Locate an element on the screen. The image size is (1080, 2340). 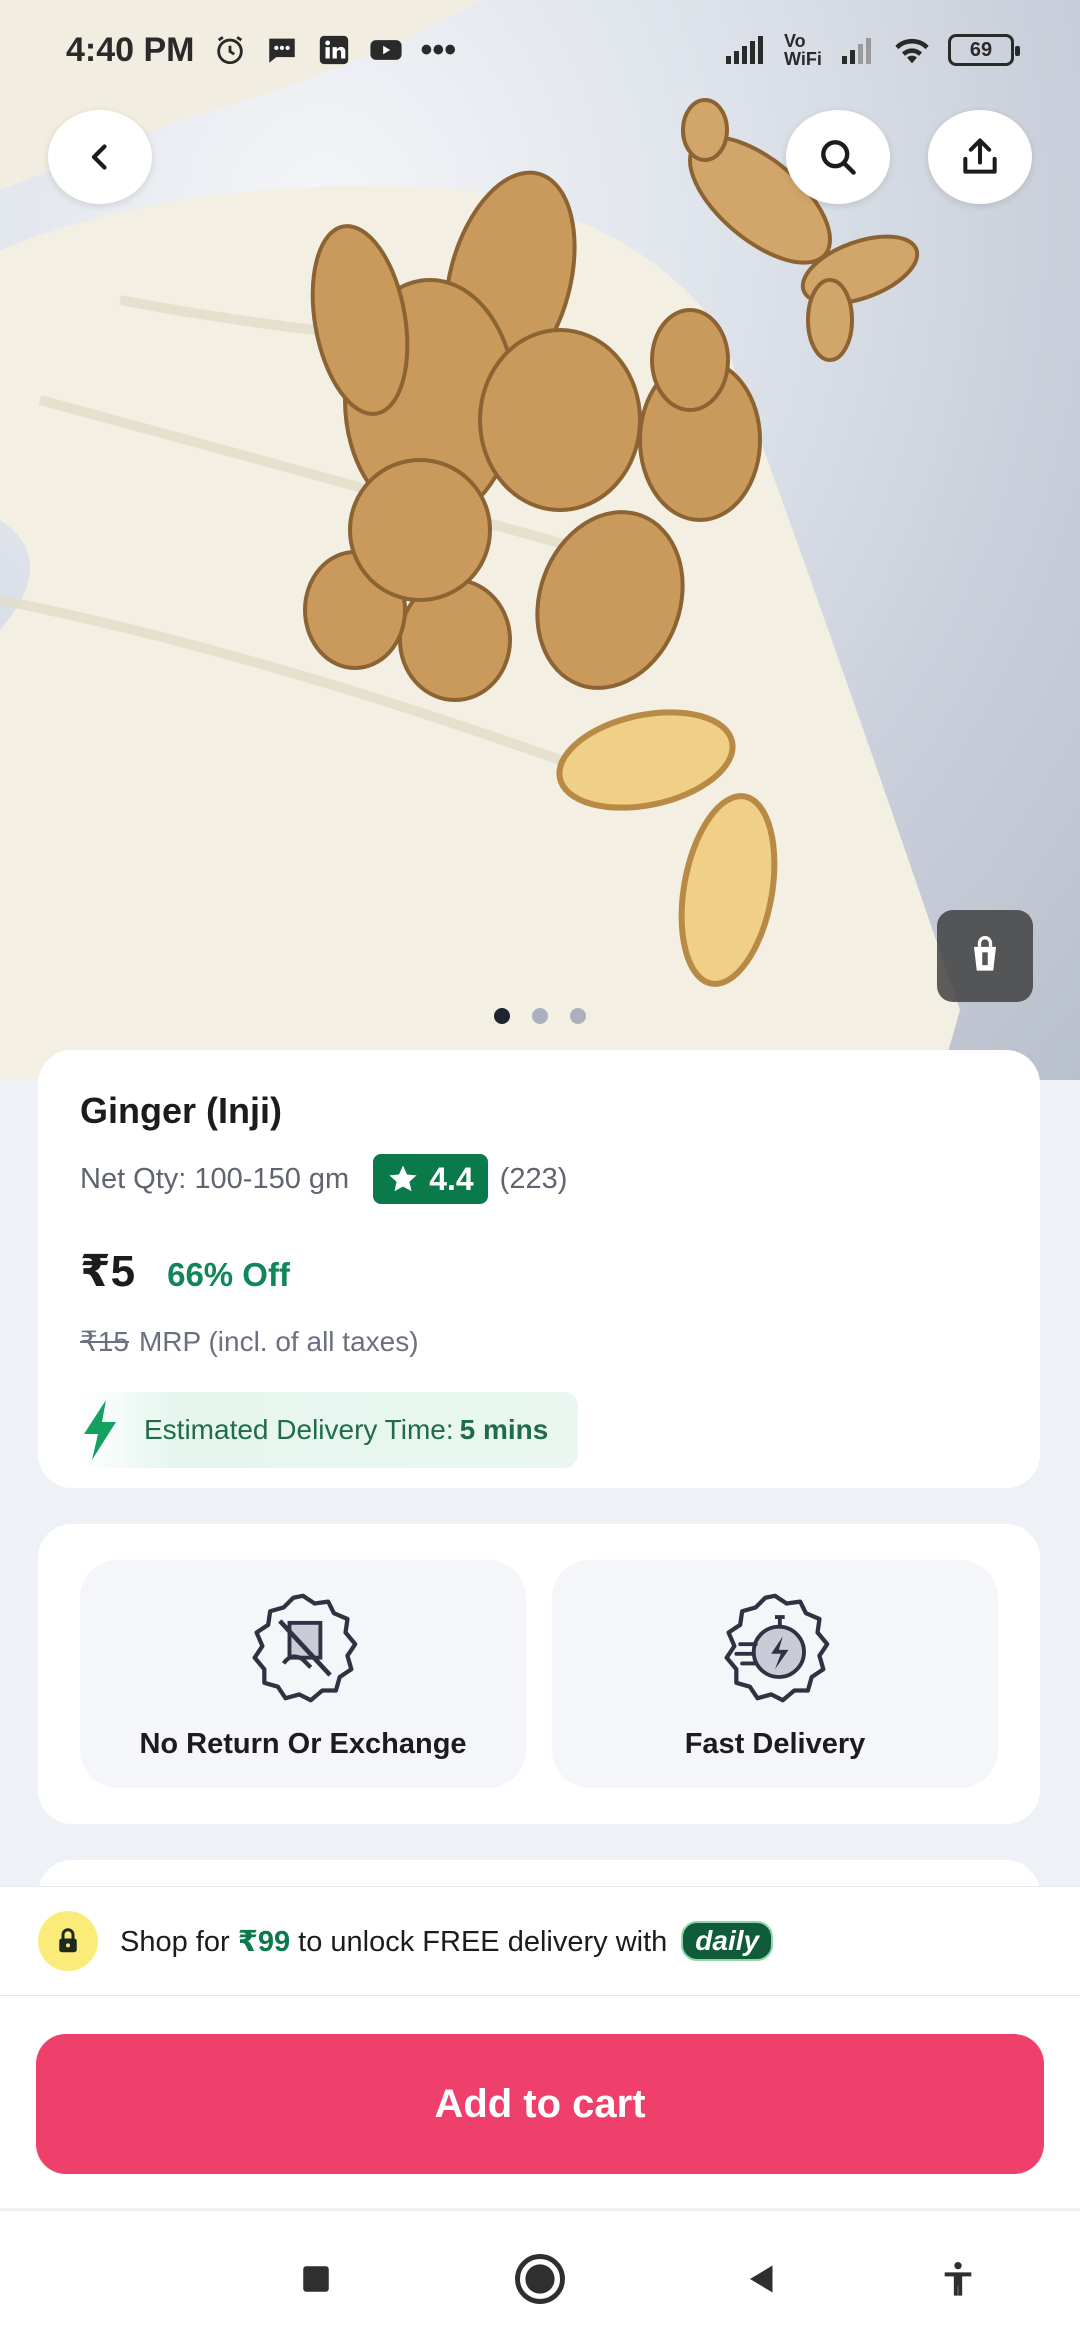
home-button is located at coordinates (540, 2279).